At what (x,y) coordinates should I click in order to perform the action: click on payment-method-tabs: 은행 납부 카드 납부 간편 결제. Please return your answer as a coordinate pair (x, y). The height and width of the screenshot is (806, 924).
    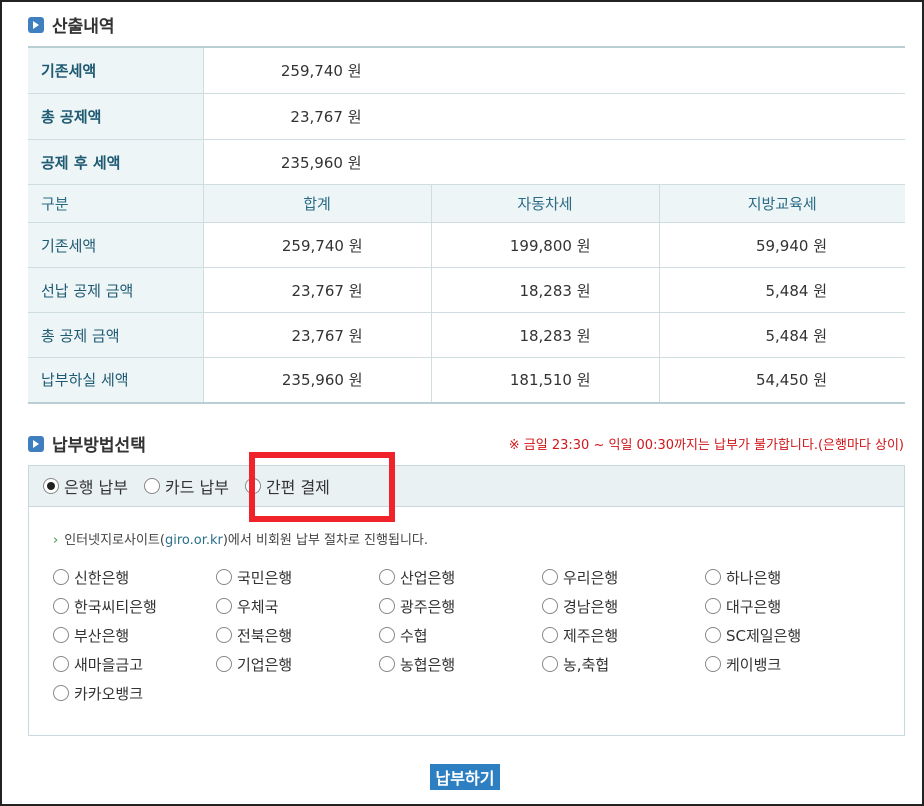
    Looking at the image, I should click on (466, 486).